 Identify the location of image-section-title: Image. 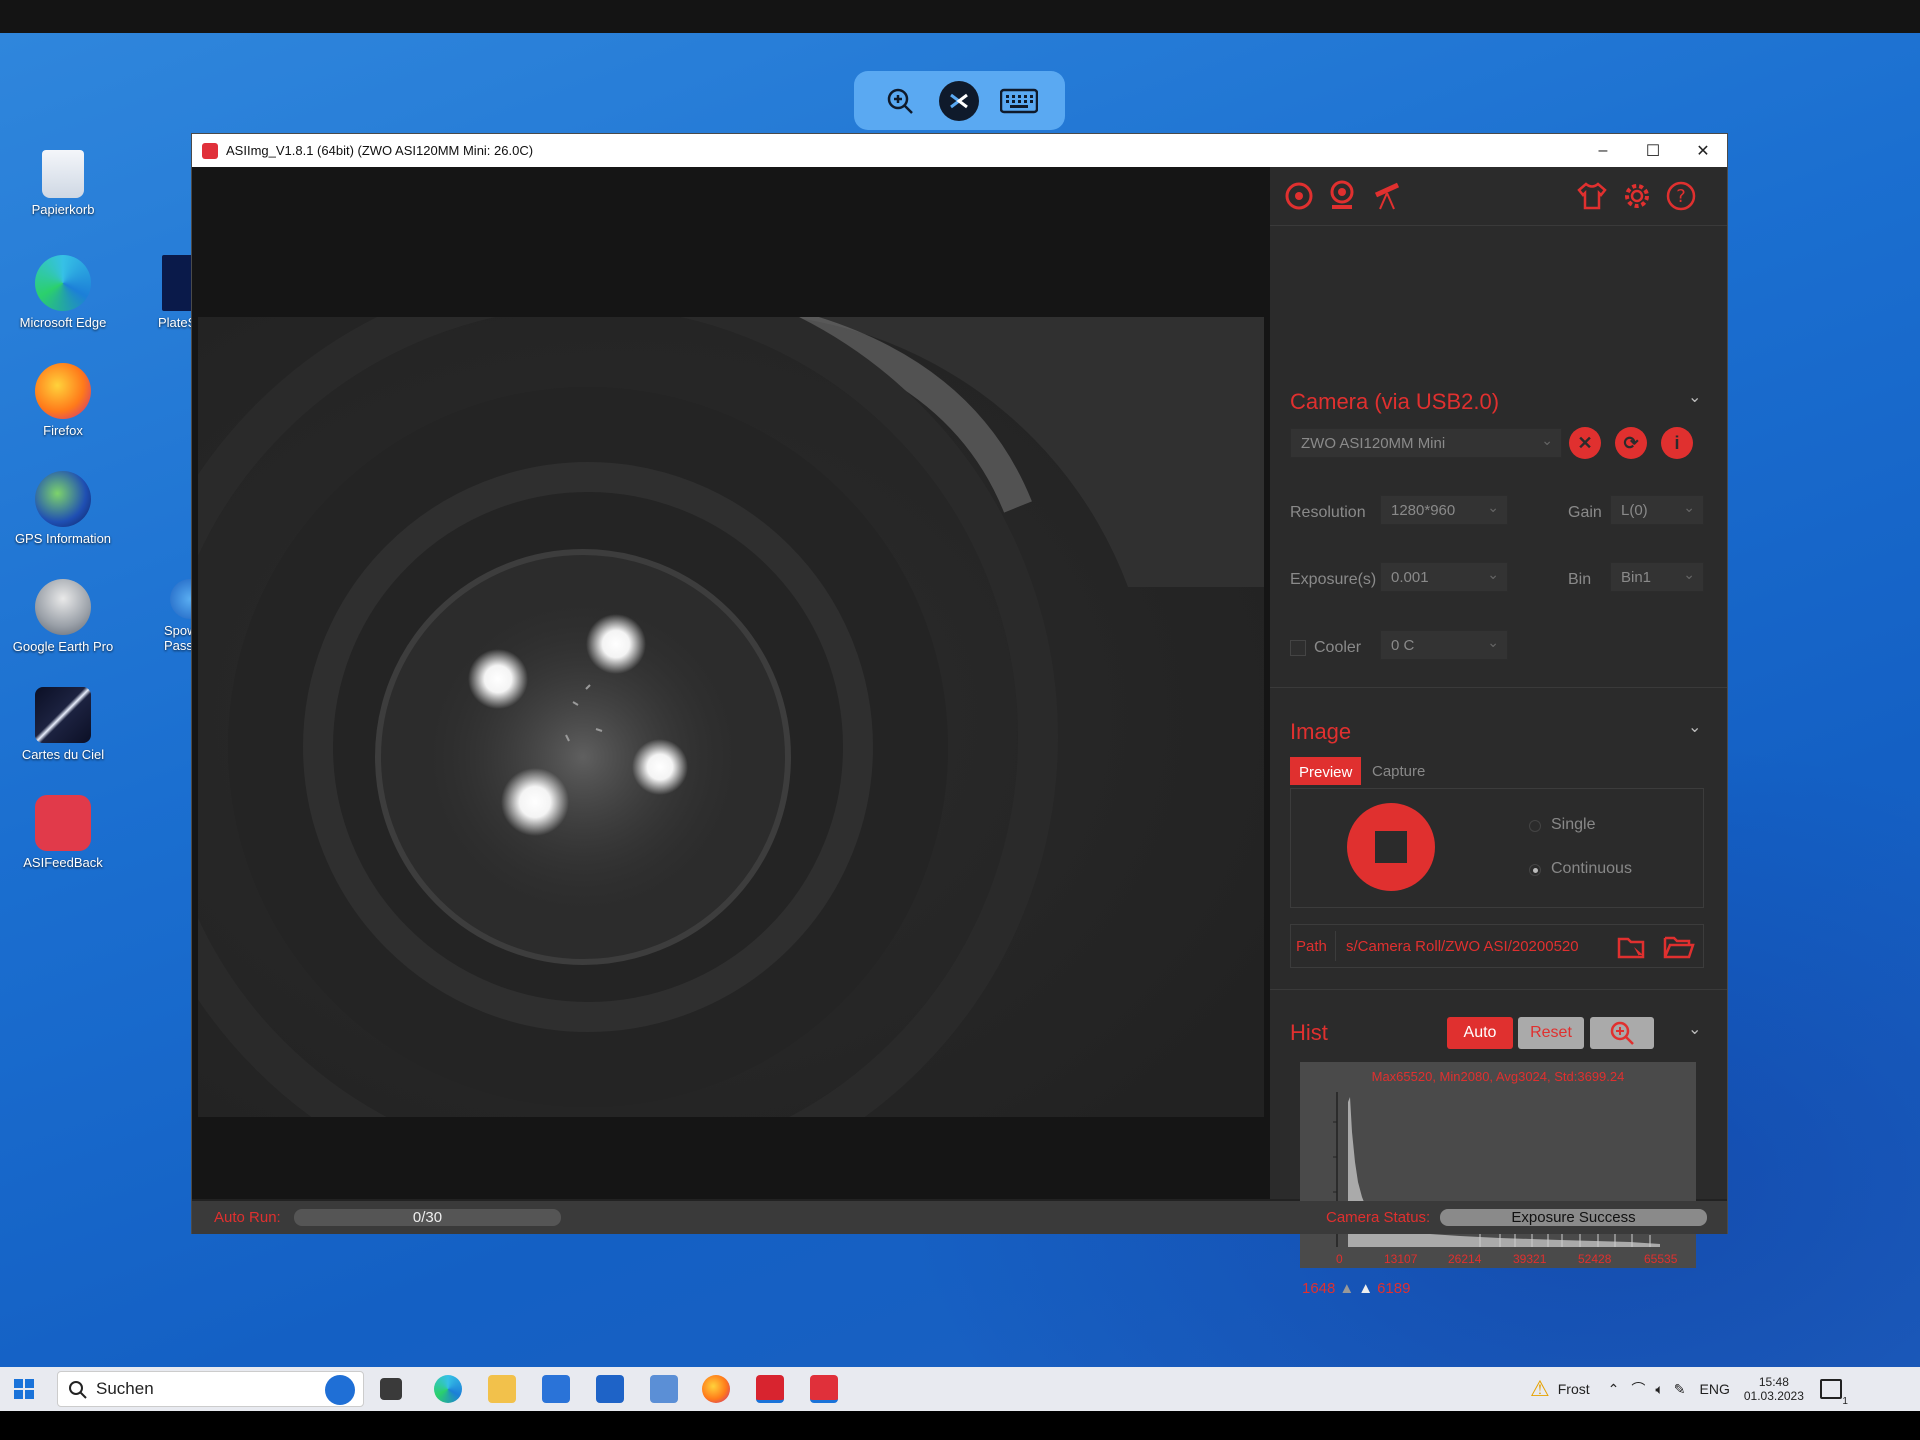
(1321, 731).